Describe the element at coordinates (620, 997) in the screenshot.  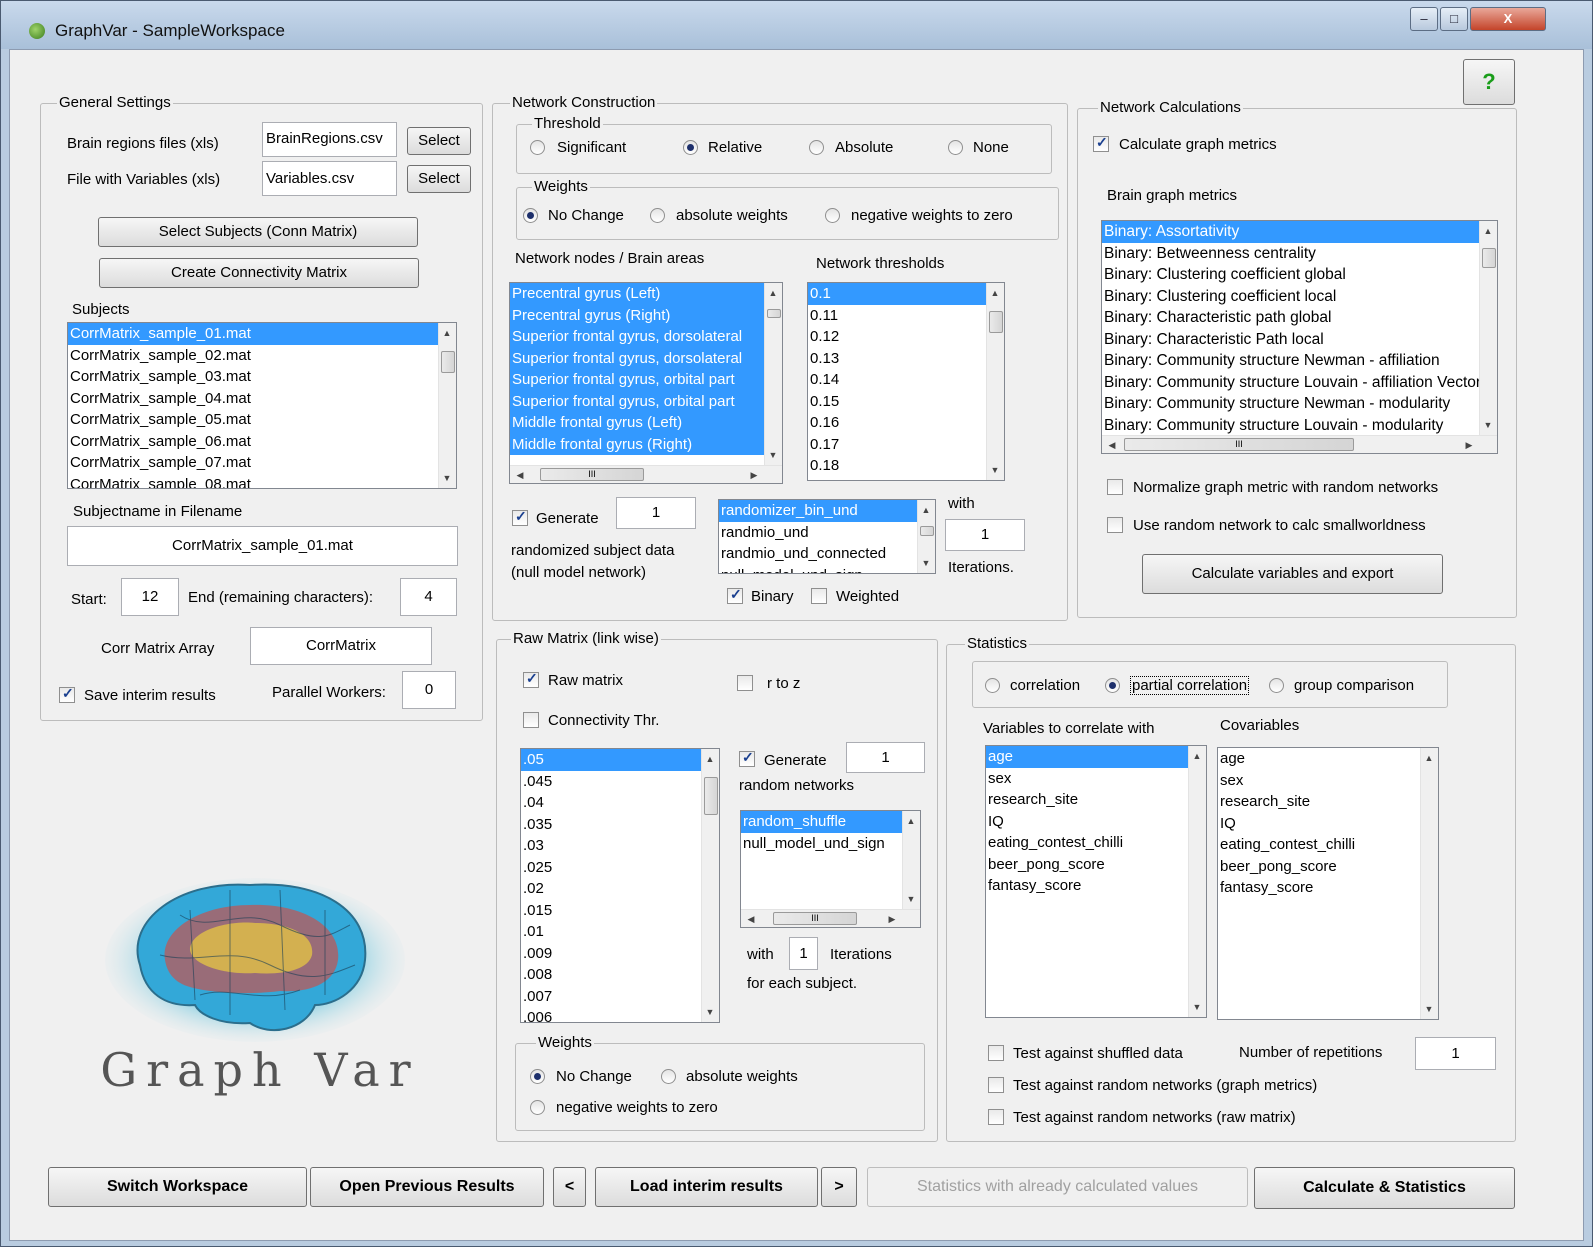
I see `list-item: .007` at that location.